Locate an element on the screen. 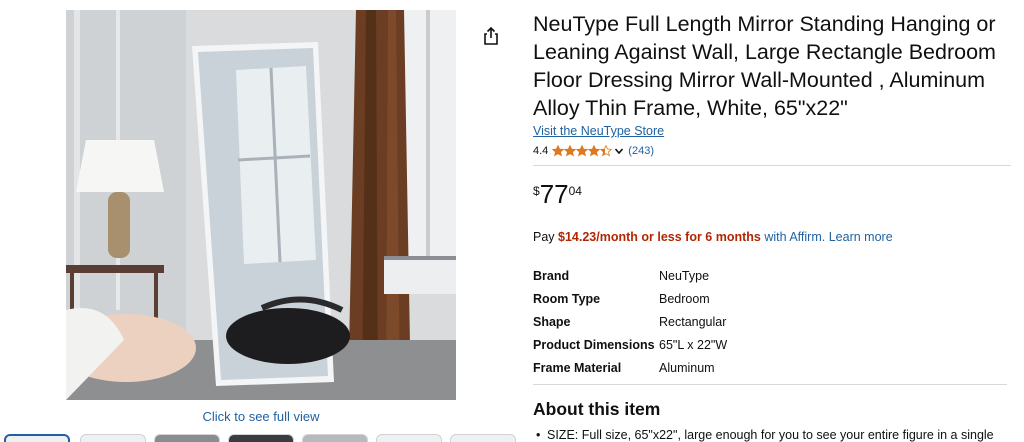  table-row: Shape Rectangular is located at coordinates (630, 321).